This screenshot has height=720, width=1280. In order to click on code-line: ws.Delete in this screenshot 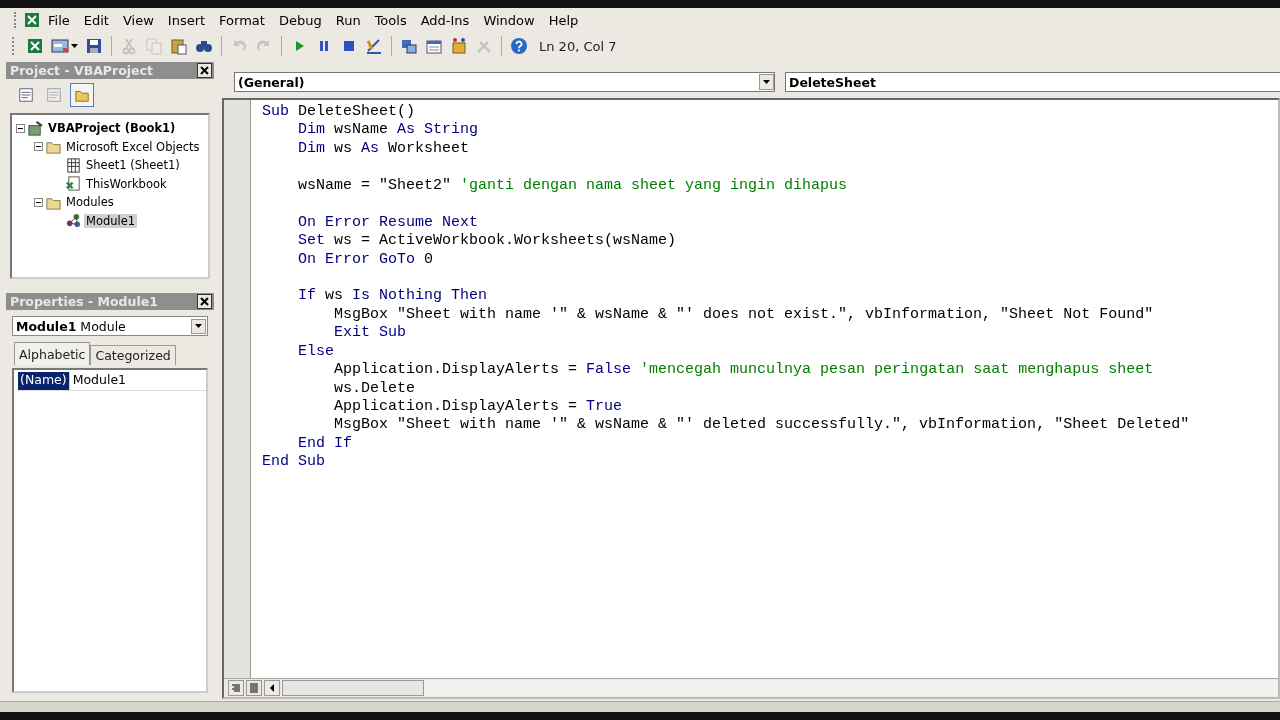, I will do `click(375, 388)`.